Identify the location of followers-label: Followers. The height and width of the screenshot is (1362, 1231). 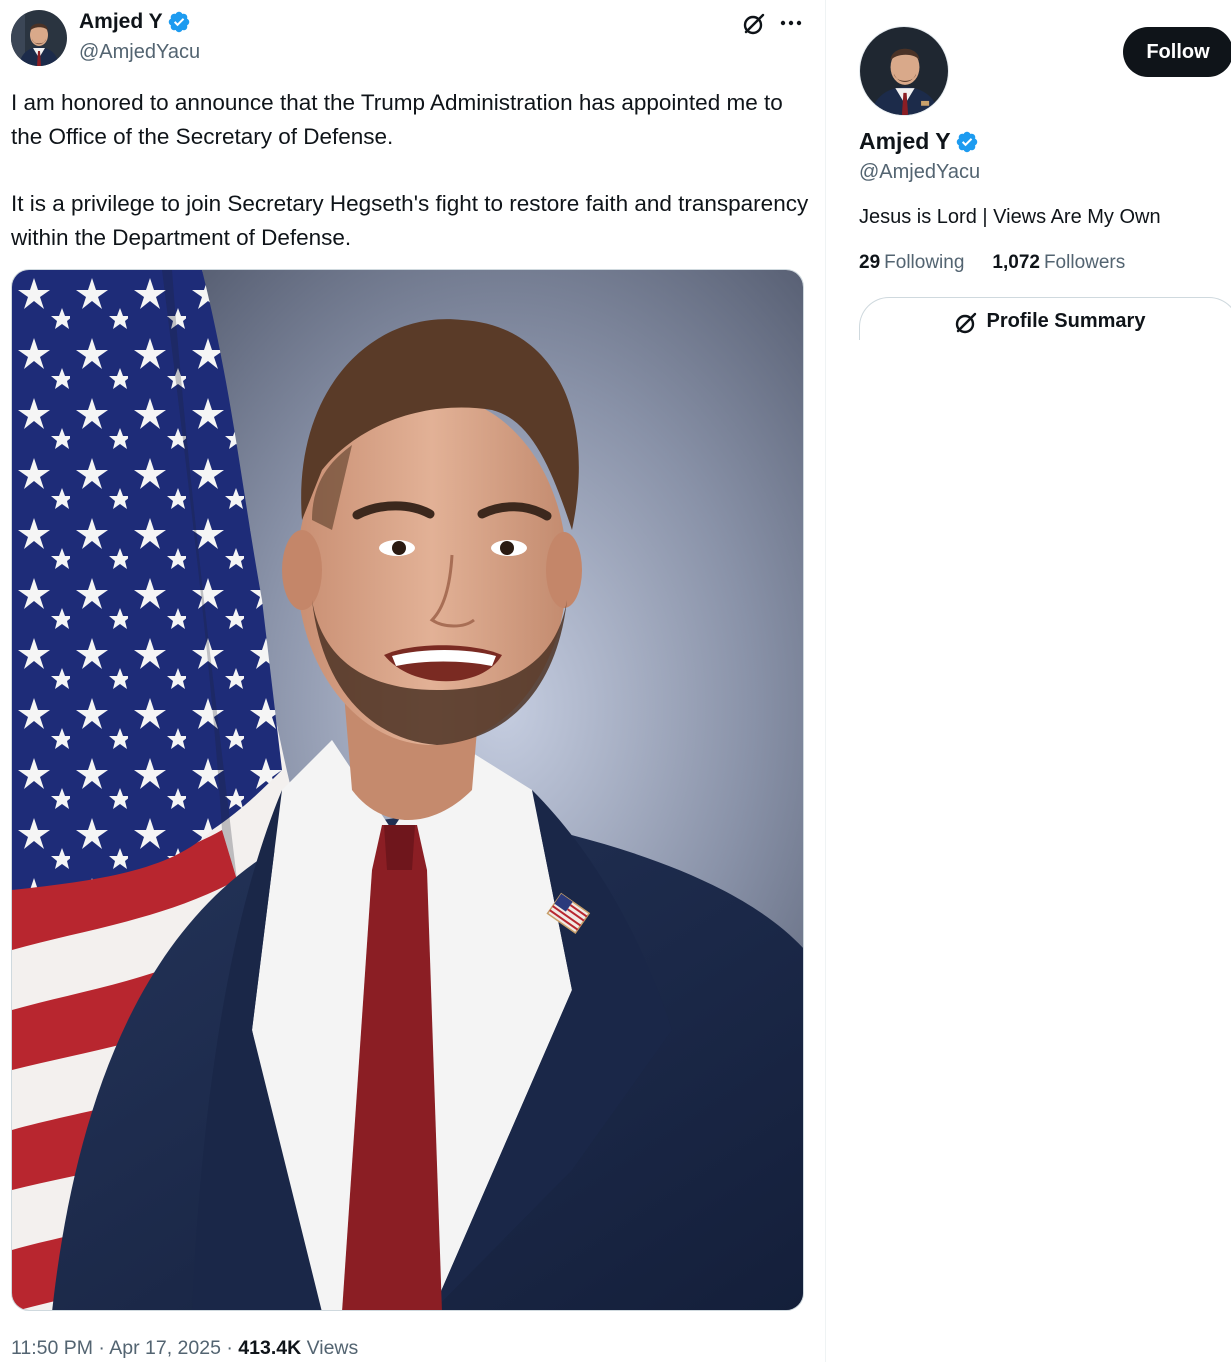
(1084, 262).